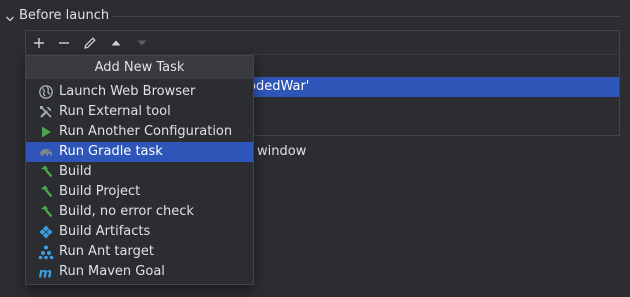 This screenshot has width=630, height=297. Describe the element at coordinates (111, 151) in the screenshot. I see `menu-item-label: Run Gradle task` at that location.